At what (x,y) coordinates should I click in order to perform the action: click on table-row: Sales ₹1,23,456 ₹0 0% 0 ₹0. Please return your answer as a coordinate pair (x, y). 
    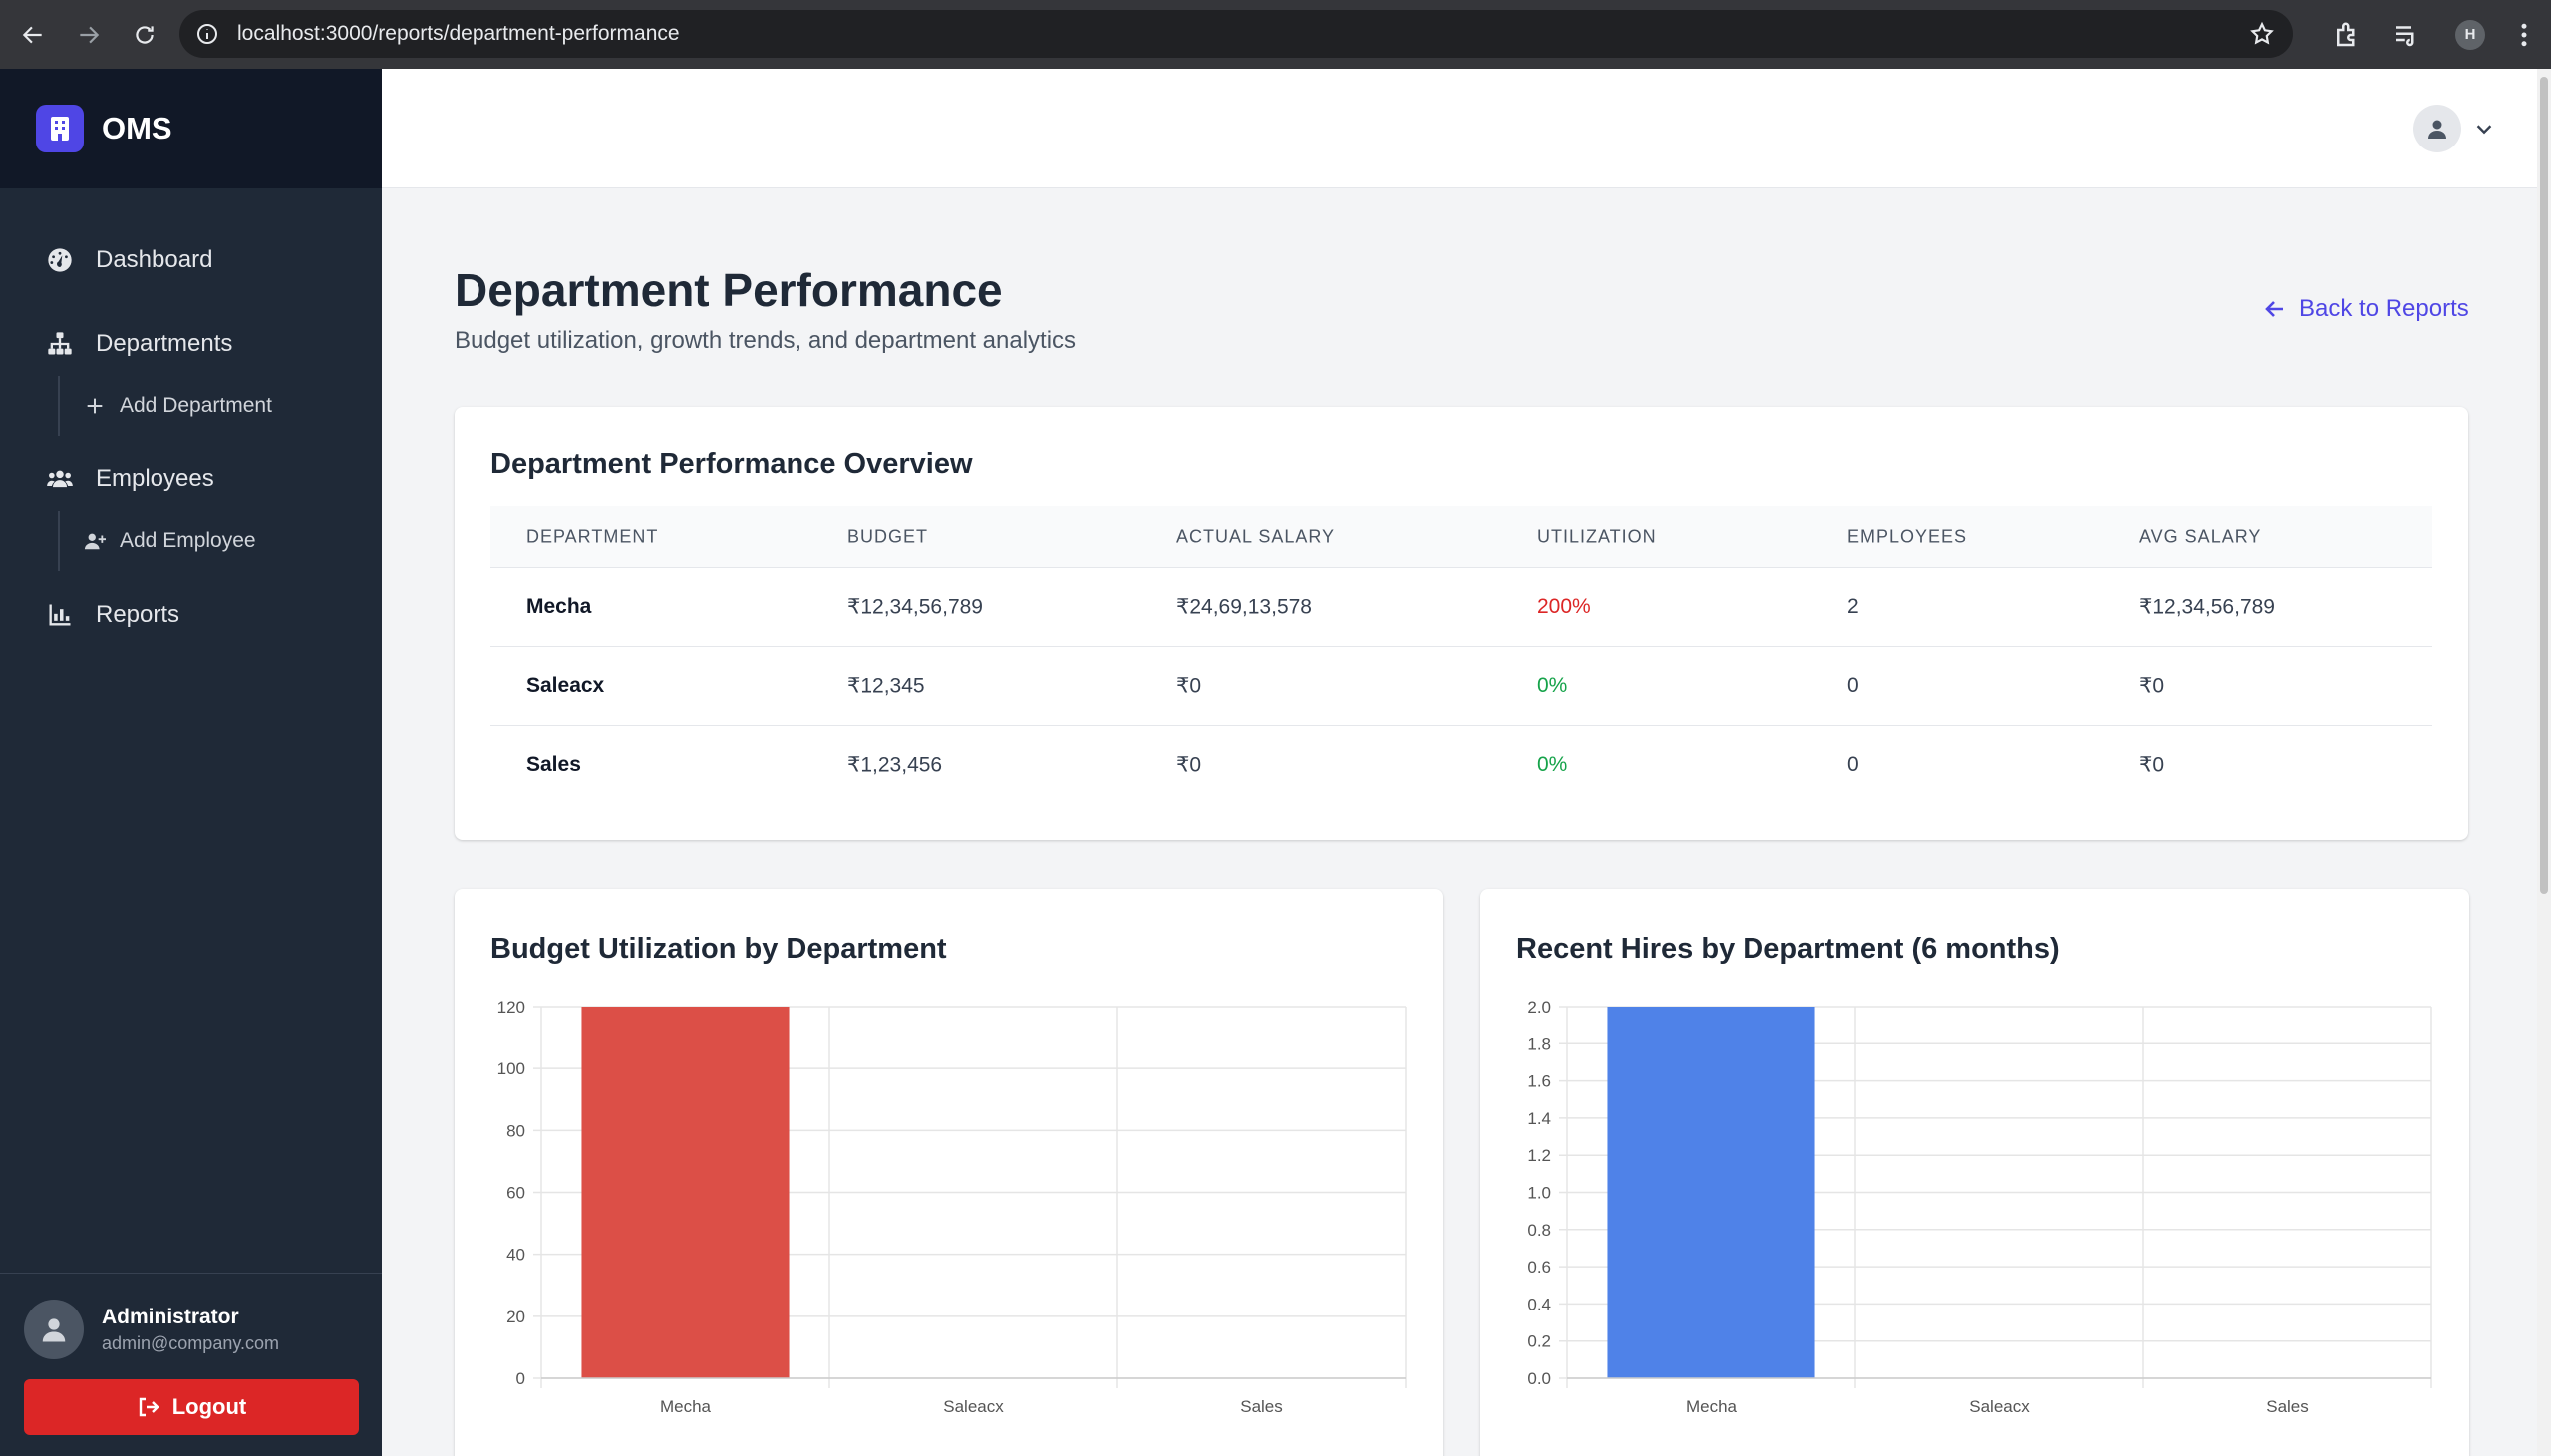
    Looking at the image, I should click on (1461, 765).